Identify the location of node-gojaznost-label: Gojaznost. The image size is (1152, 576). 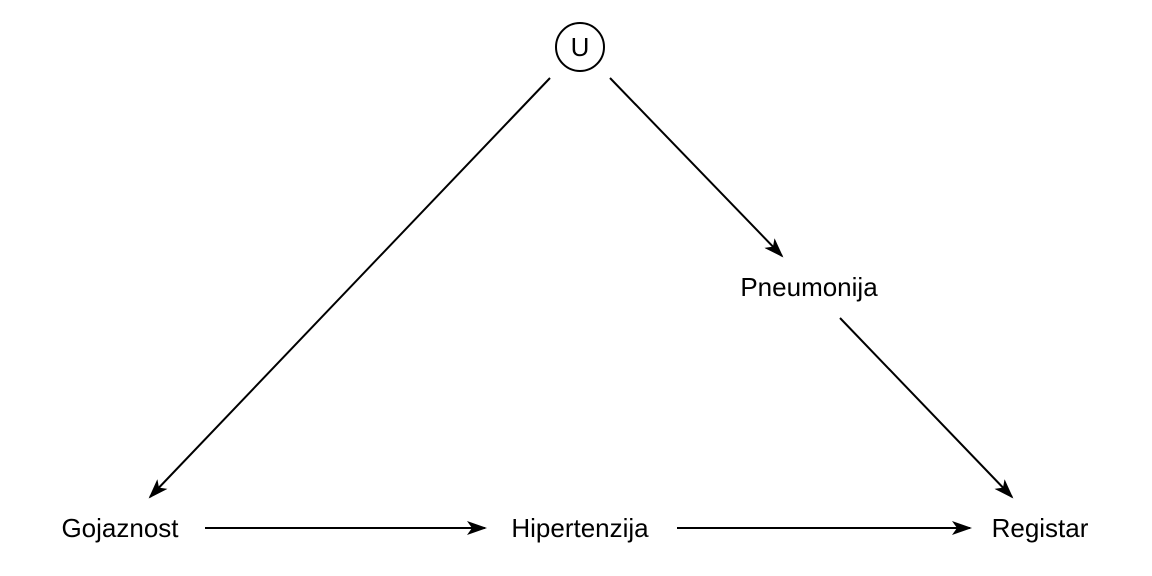
(120, 528).